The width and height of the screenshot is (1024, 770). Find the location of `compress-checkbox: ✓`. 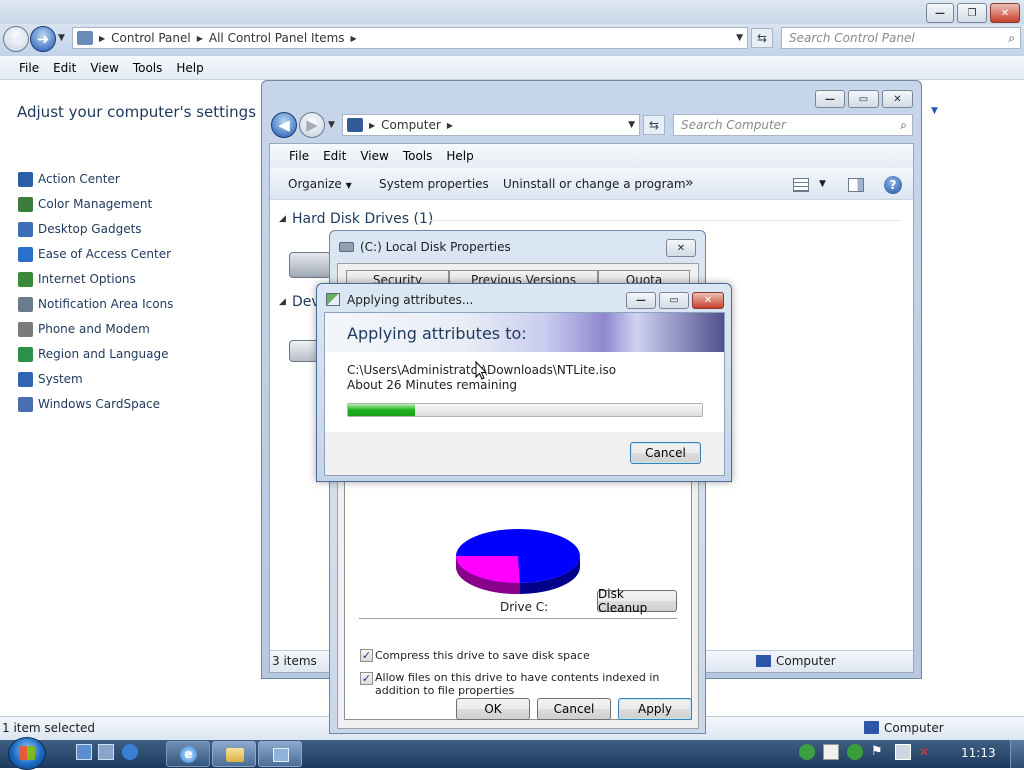

compress-checkbox: ✓ is located at coordinates (366, 655).